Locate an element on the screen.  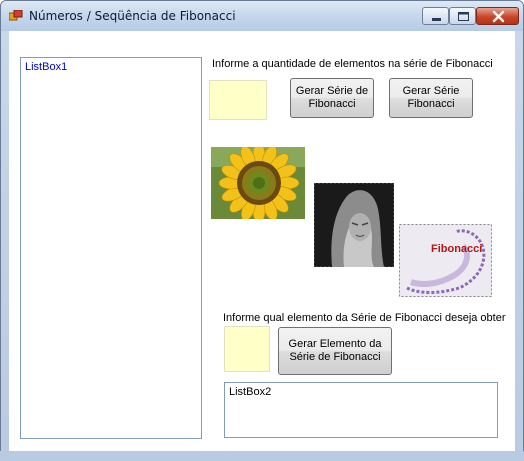
fibonacci-statue-image is located at coordinates (354, 225).